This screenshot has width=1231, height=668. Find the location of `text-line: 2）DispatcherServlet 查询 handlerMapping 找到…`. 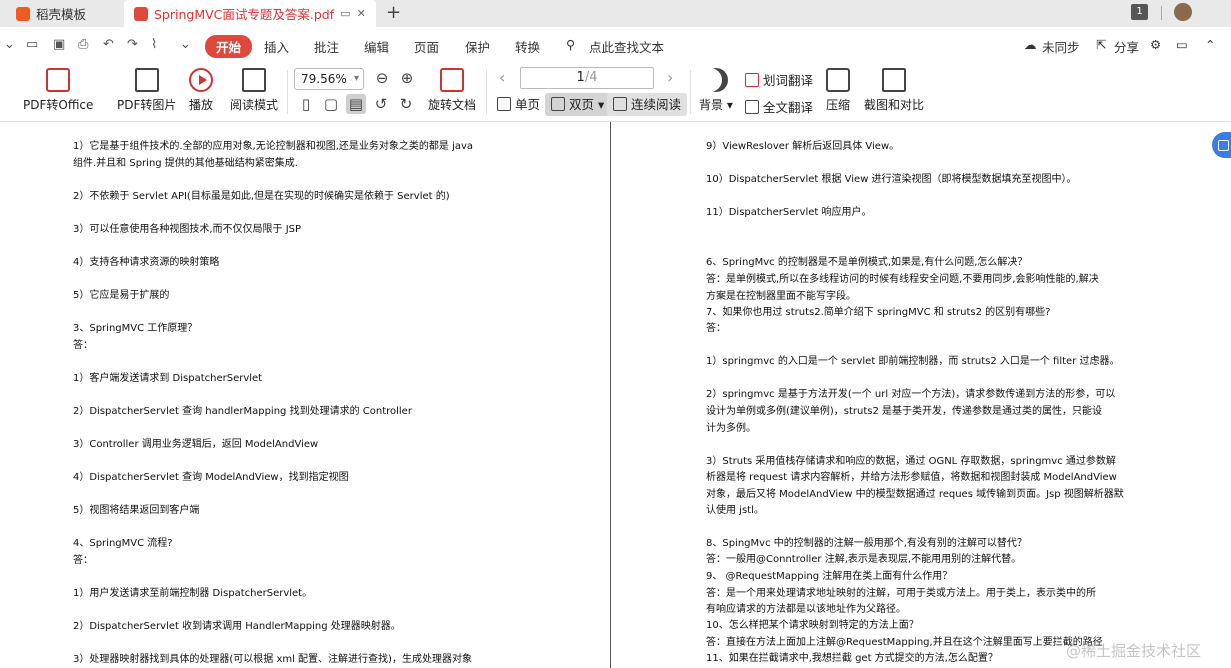

text-line: 2）DispatcherServlet 查询 handlerMapping 找到… is located at coordinates (242, 411).